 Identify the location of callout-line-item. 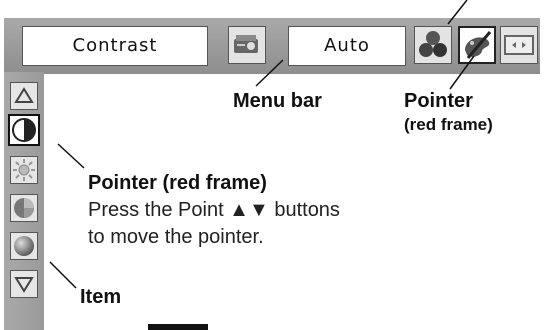
(63, 275).